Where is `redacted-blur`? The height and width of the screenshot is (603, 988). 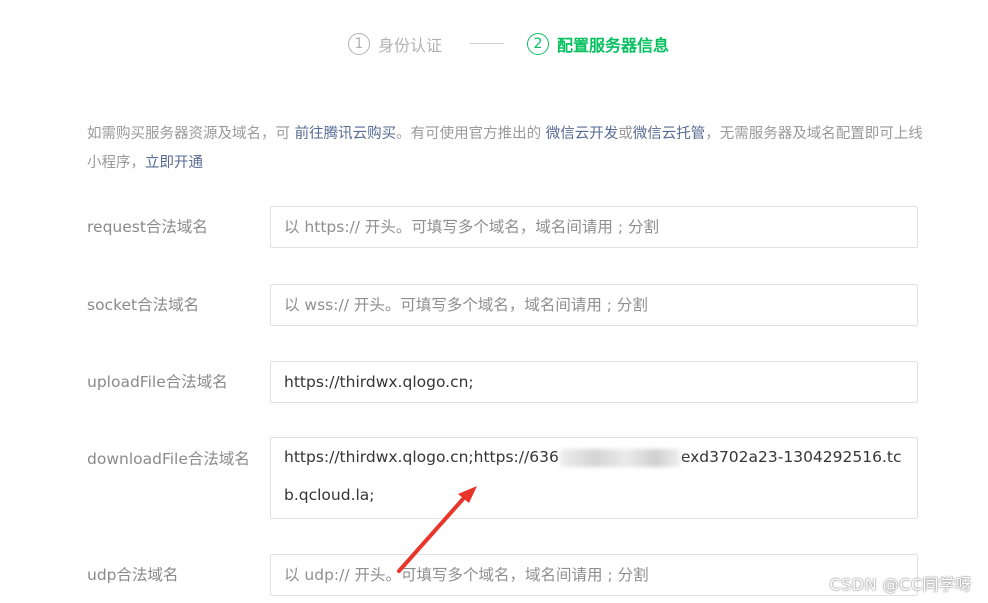 redacted-blur is located at coordinates (619, 457).